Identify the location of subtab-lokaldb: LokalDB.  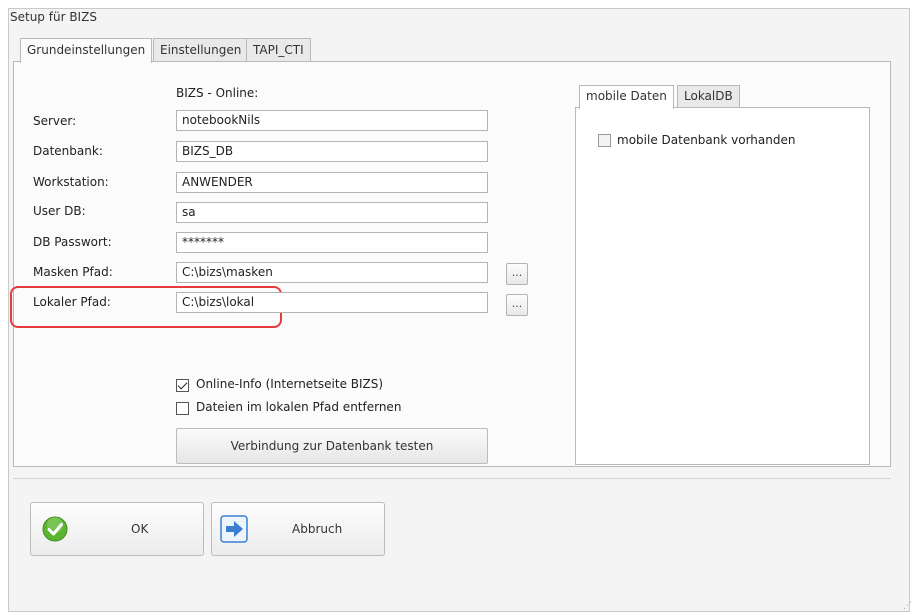
(708, 96).